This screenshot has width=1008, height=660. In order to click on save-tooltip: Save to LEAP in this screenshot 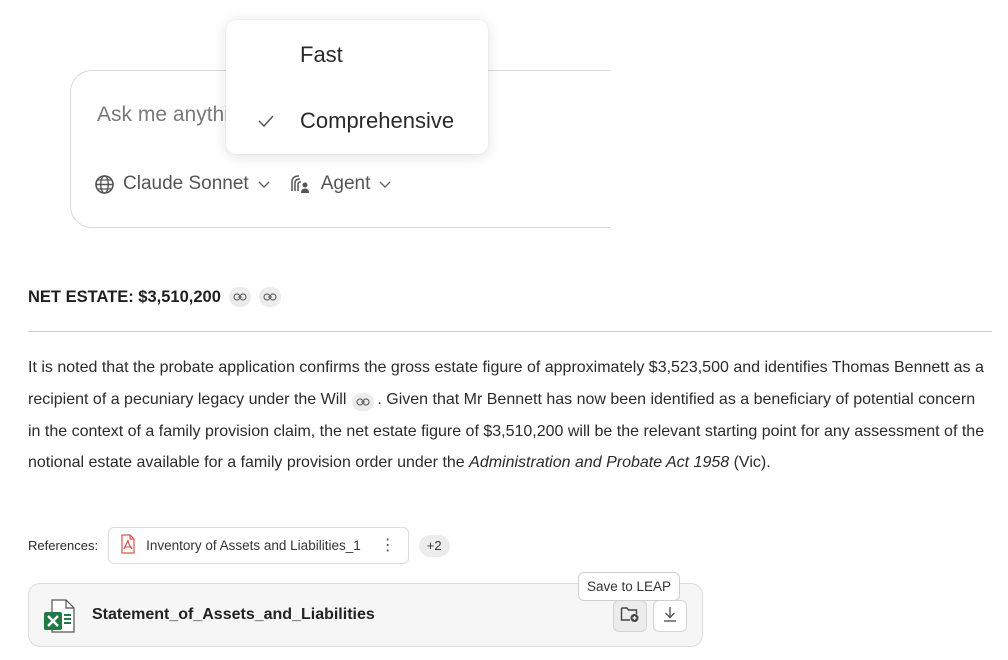, I will do `click(629, 586)`.